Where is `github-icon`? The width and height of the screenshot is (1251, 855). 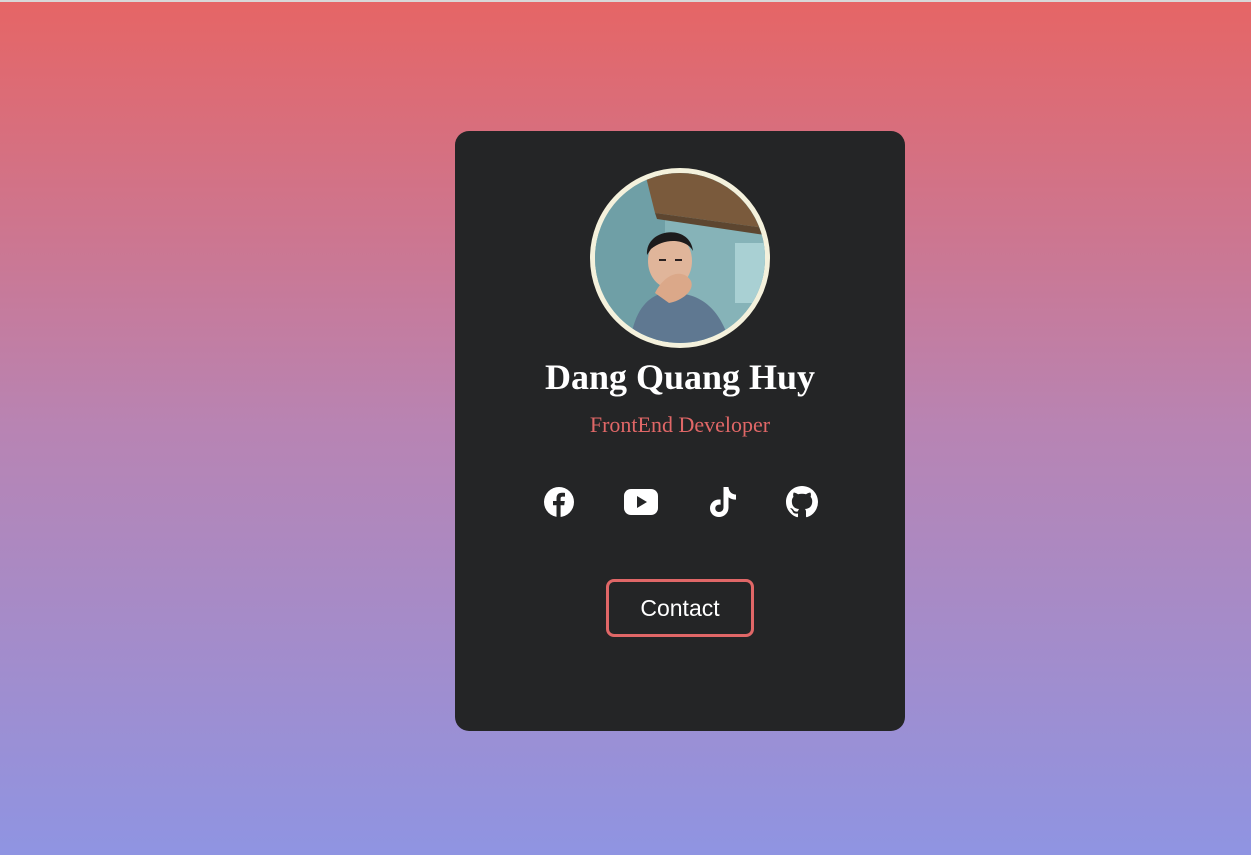 github-icon is located at coordinates (802, 502).